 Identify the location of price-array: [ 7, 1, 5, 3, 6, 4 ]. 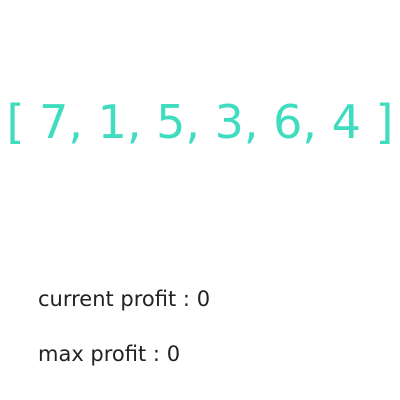
(200, 122).